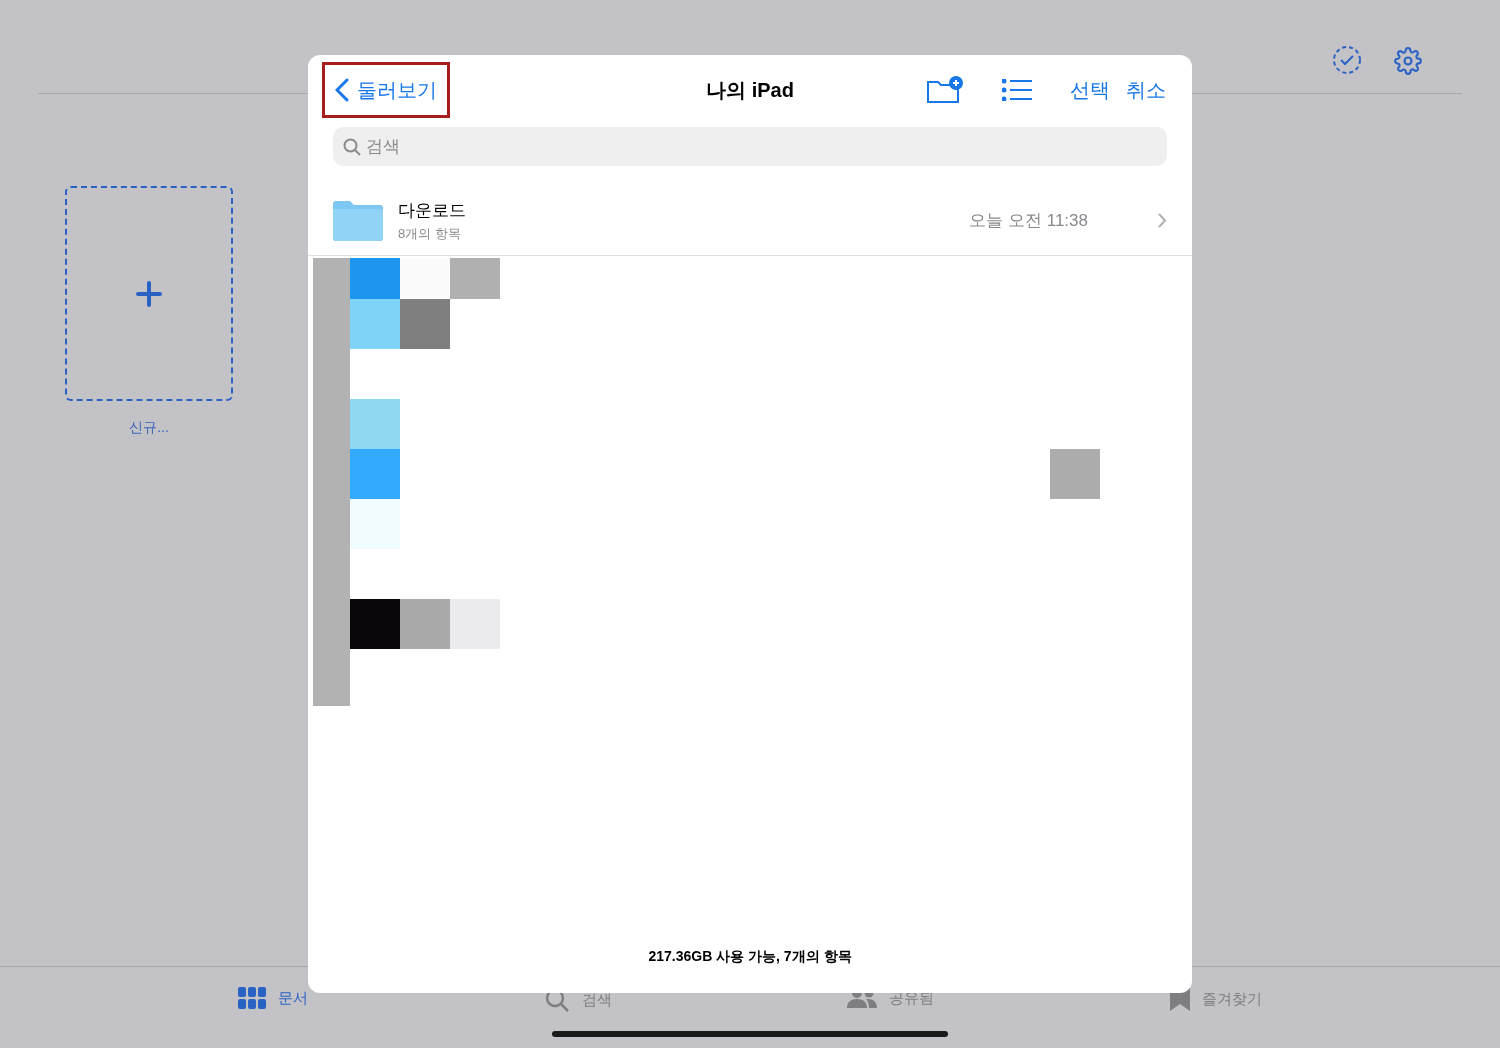 Image resolution: width=1500 pixels, height=1048 pixels. Describe the element at coordinates (358, 220) in the screenshot. I see `folder-icon` at that location.